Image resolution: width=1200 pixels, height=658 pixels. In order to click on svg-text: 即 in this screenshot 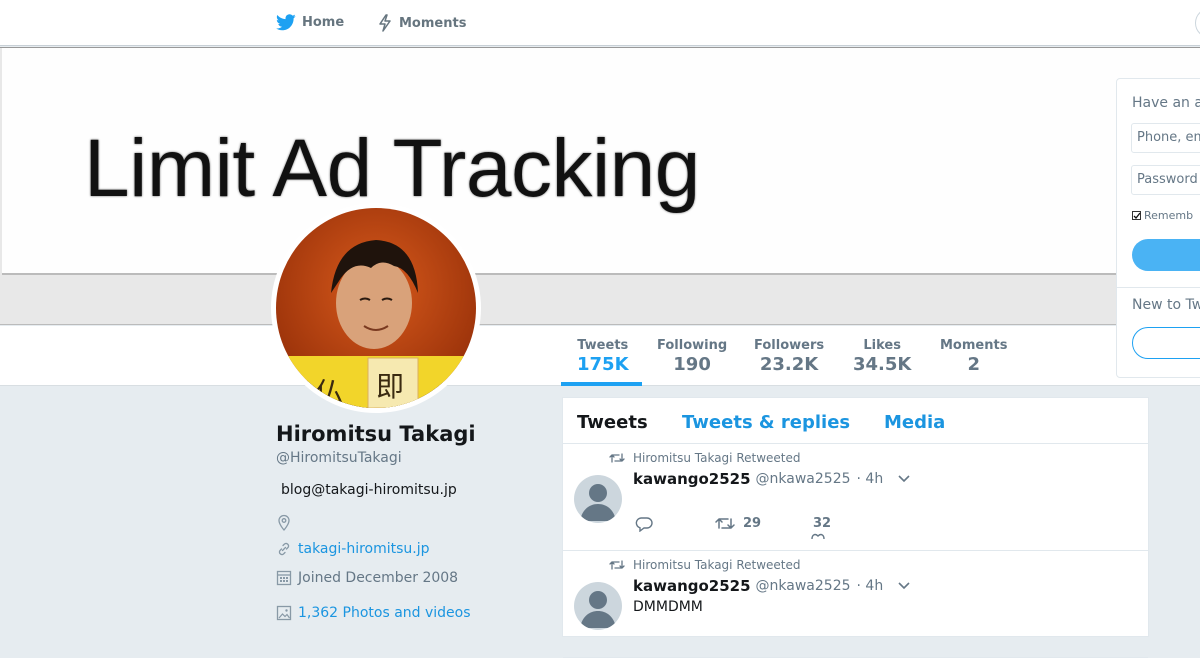, I will do `click(390, 386)`.